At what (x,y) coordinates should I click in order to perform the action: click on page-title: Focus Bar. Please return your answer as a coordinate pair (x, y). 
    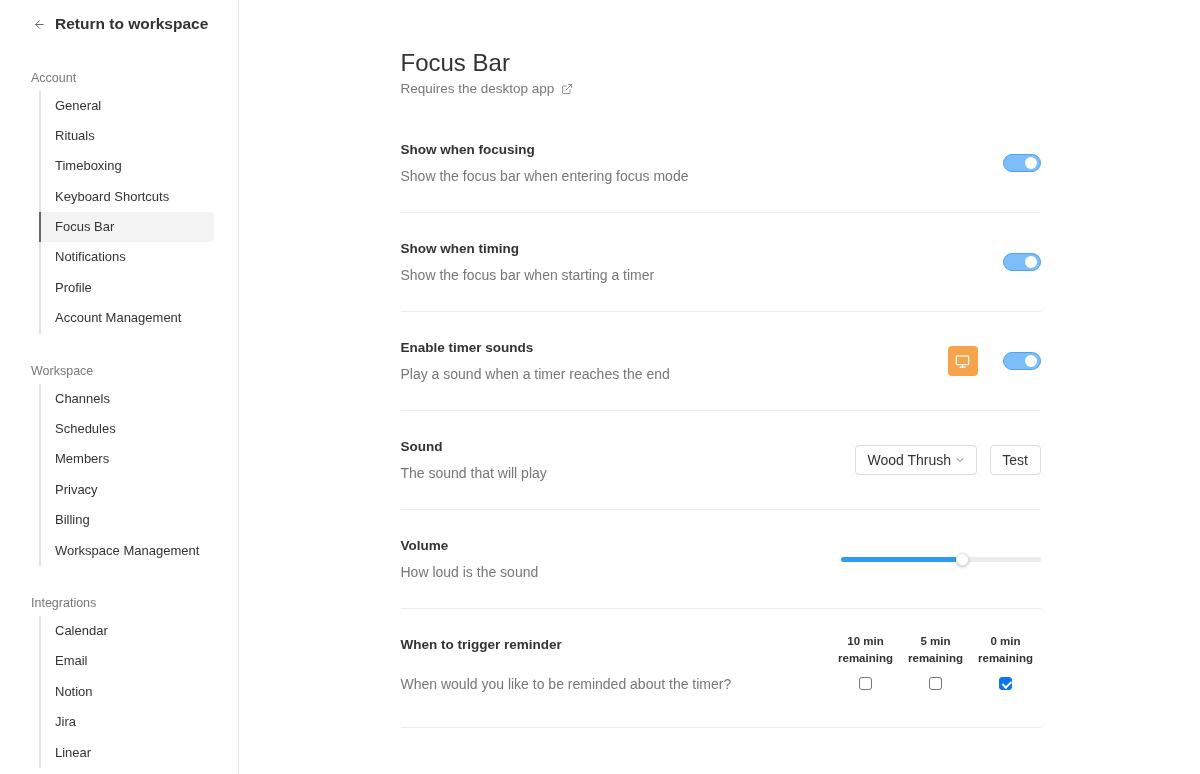
    Looking at the image, I should click on (455, 63).